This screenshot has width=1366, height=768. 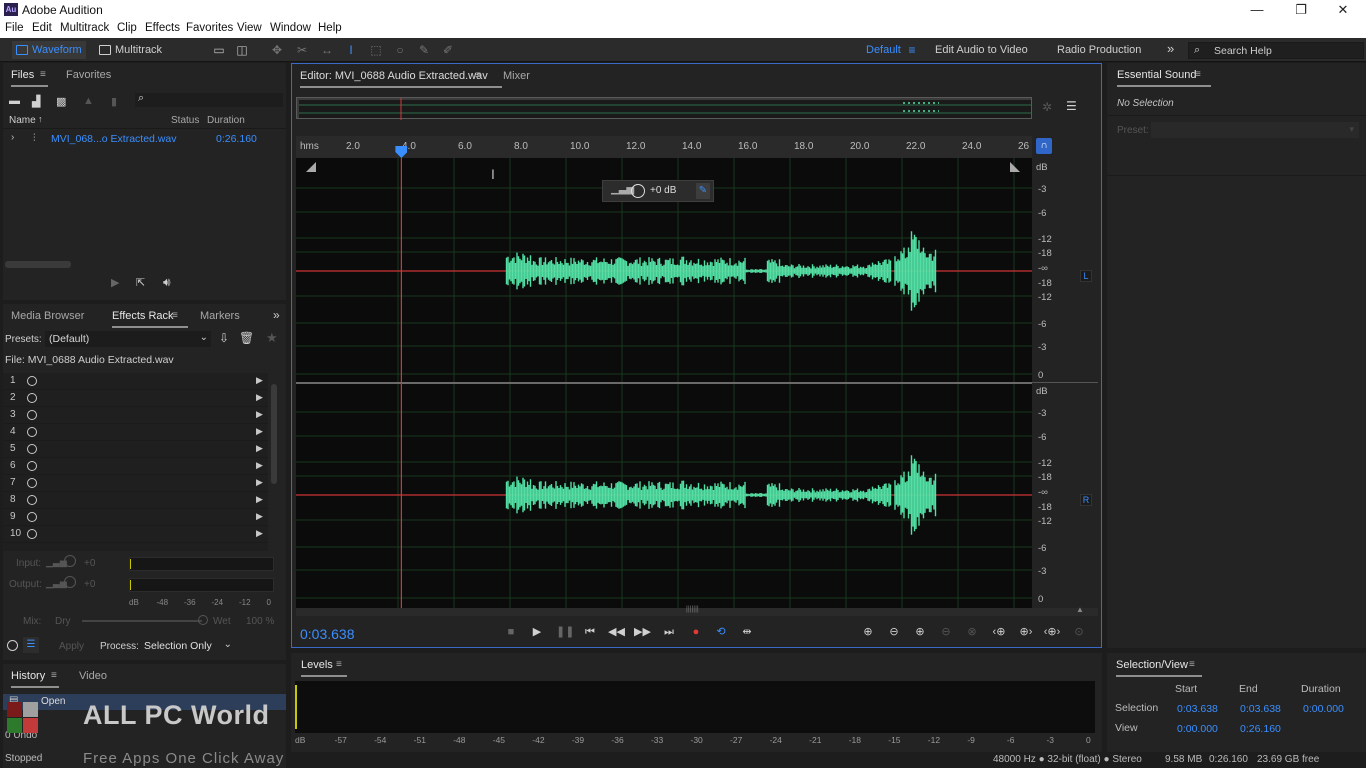 What do you see at coordinates (1086, 276) in the screenshot?
I see `left-channel-toggle: L` at bounding box center [1086, 276].